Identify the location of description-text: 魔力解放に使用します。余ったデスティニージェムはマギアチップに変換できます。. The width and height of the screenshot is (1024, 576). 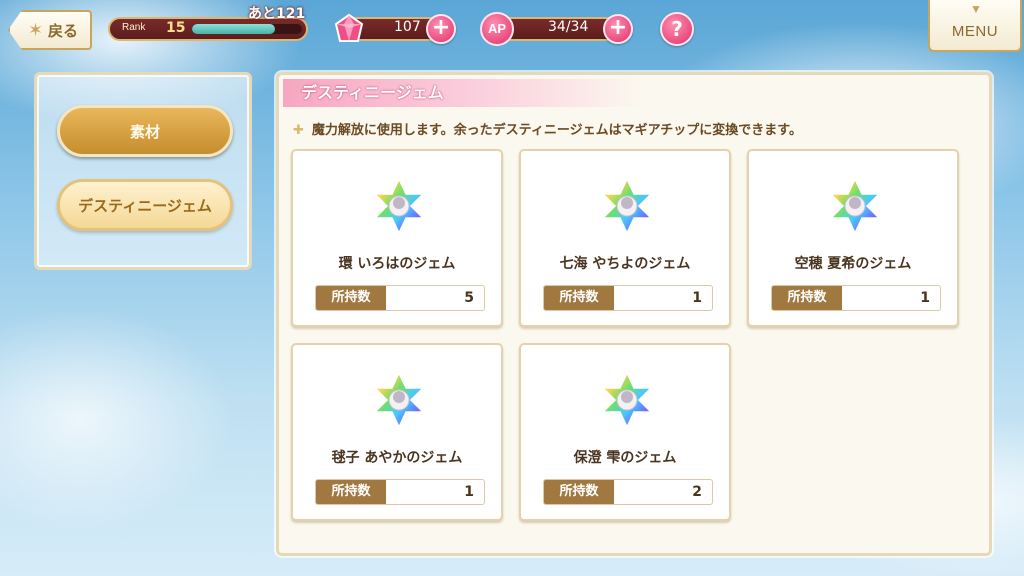
(557, 130).